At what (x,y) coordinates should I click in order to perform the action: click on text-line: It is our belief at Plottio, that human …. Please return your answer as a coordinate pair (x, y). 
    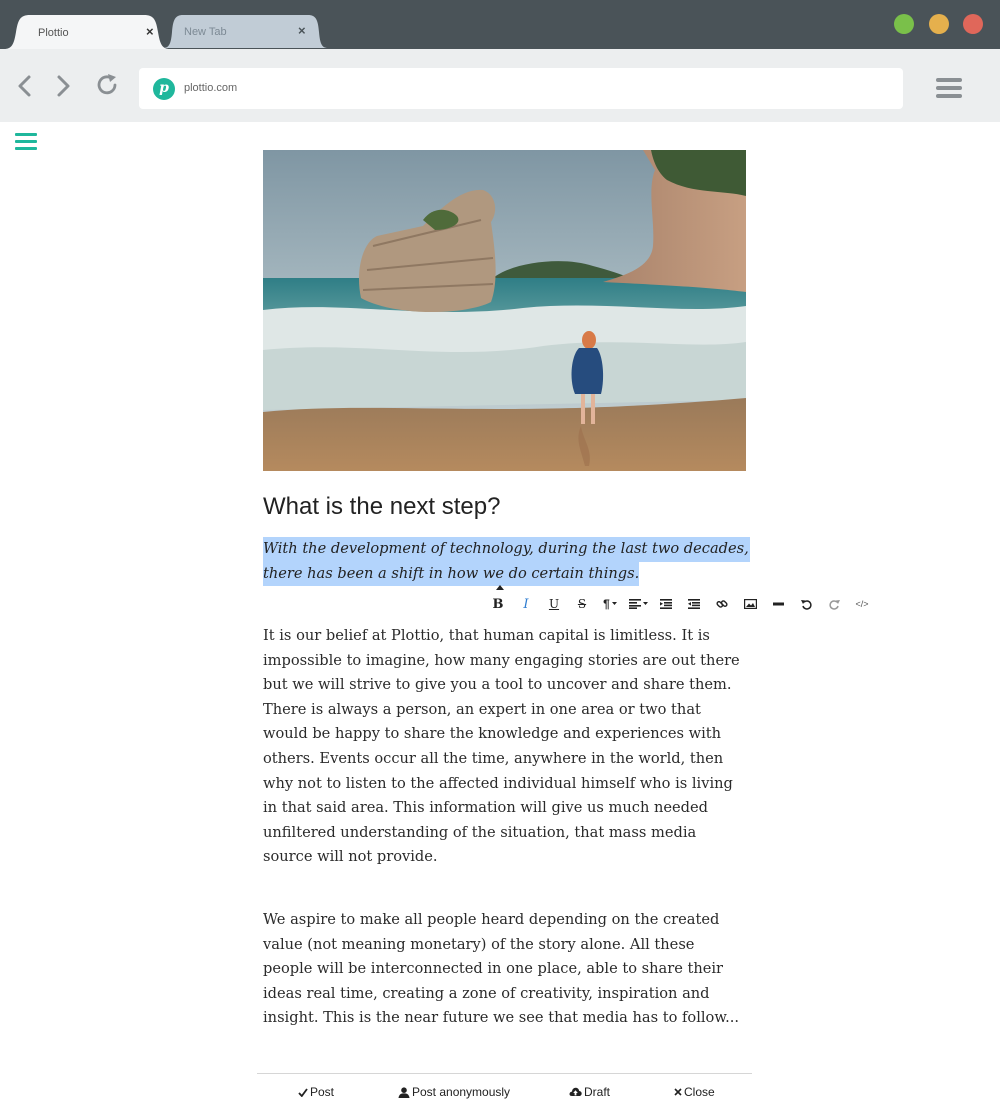
    Looking at the image, I should click on (486, 635).